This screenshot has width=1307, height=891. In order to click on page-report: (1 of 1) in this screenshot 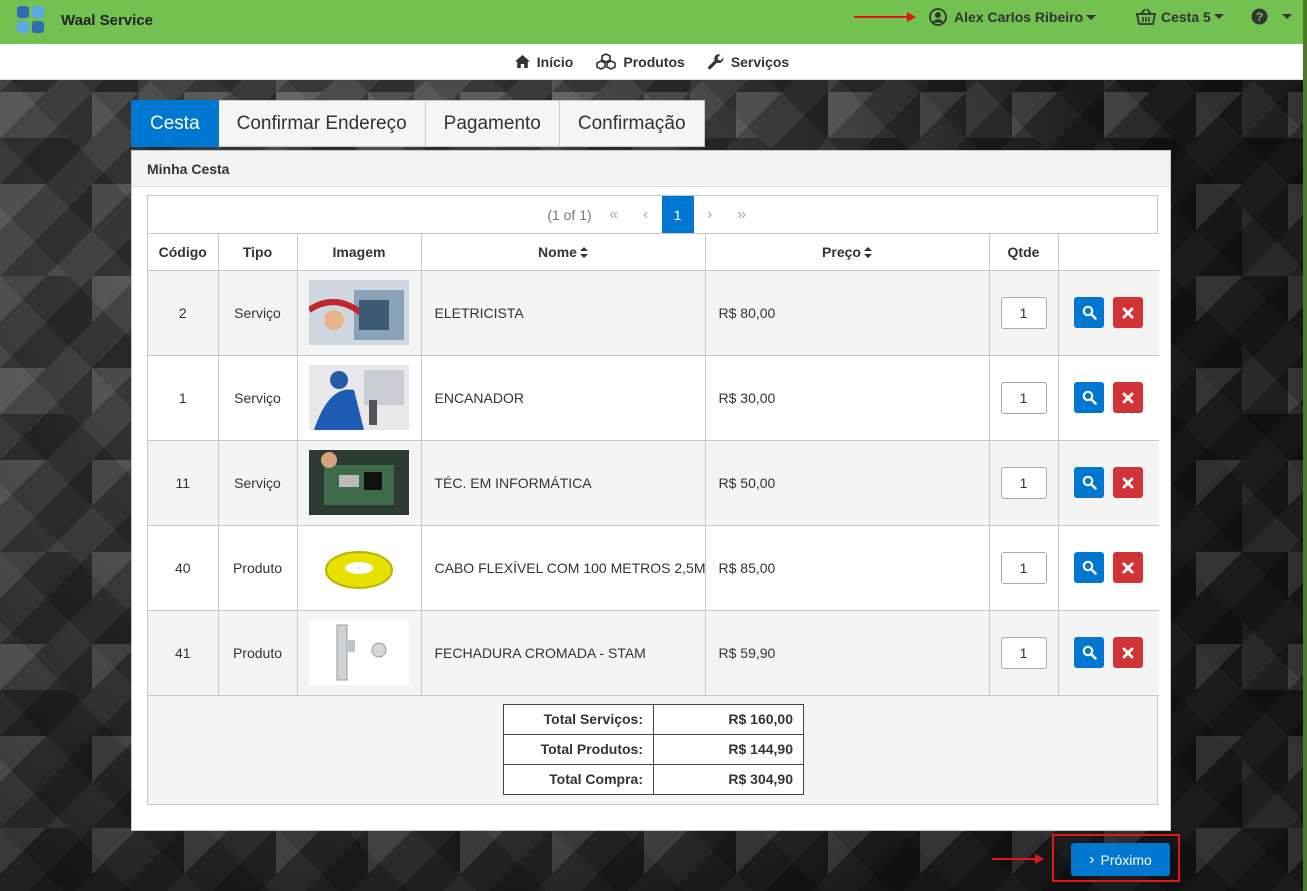, I will do `click(569, 214)`.